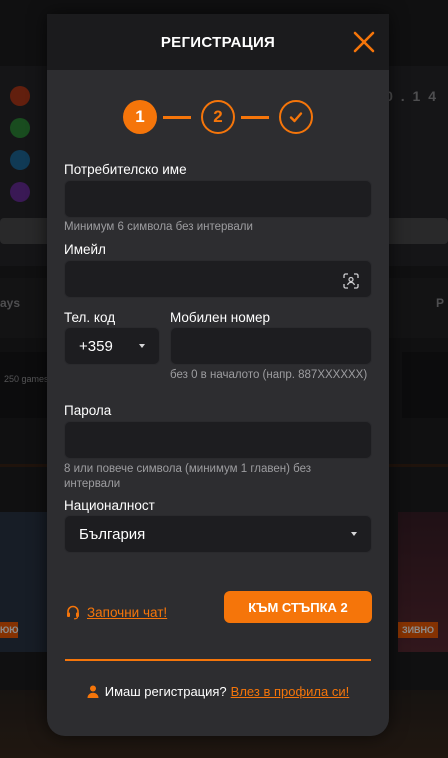 The image size is (448, 758). I want to click on email-field, so click(205, 279).